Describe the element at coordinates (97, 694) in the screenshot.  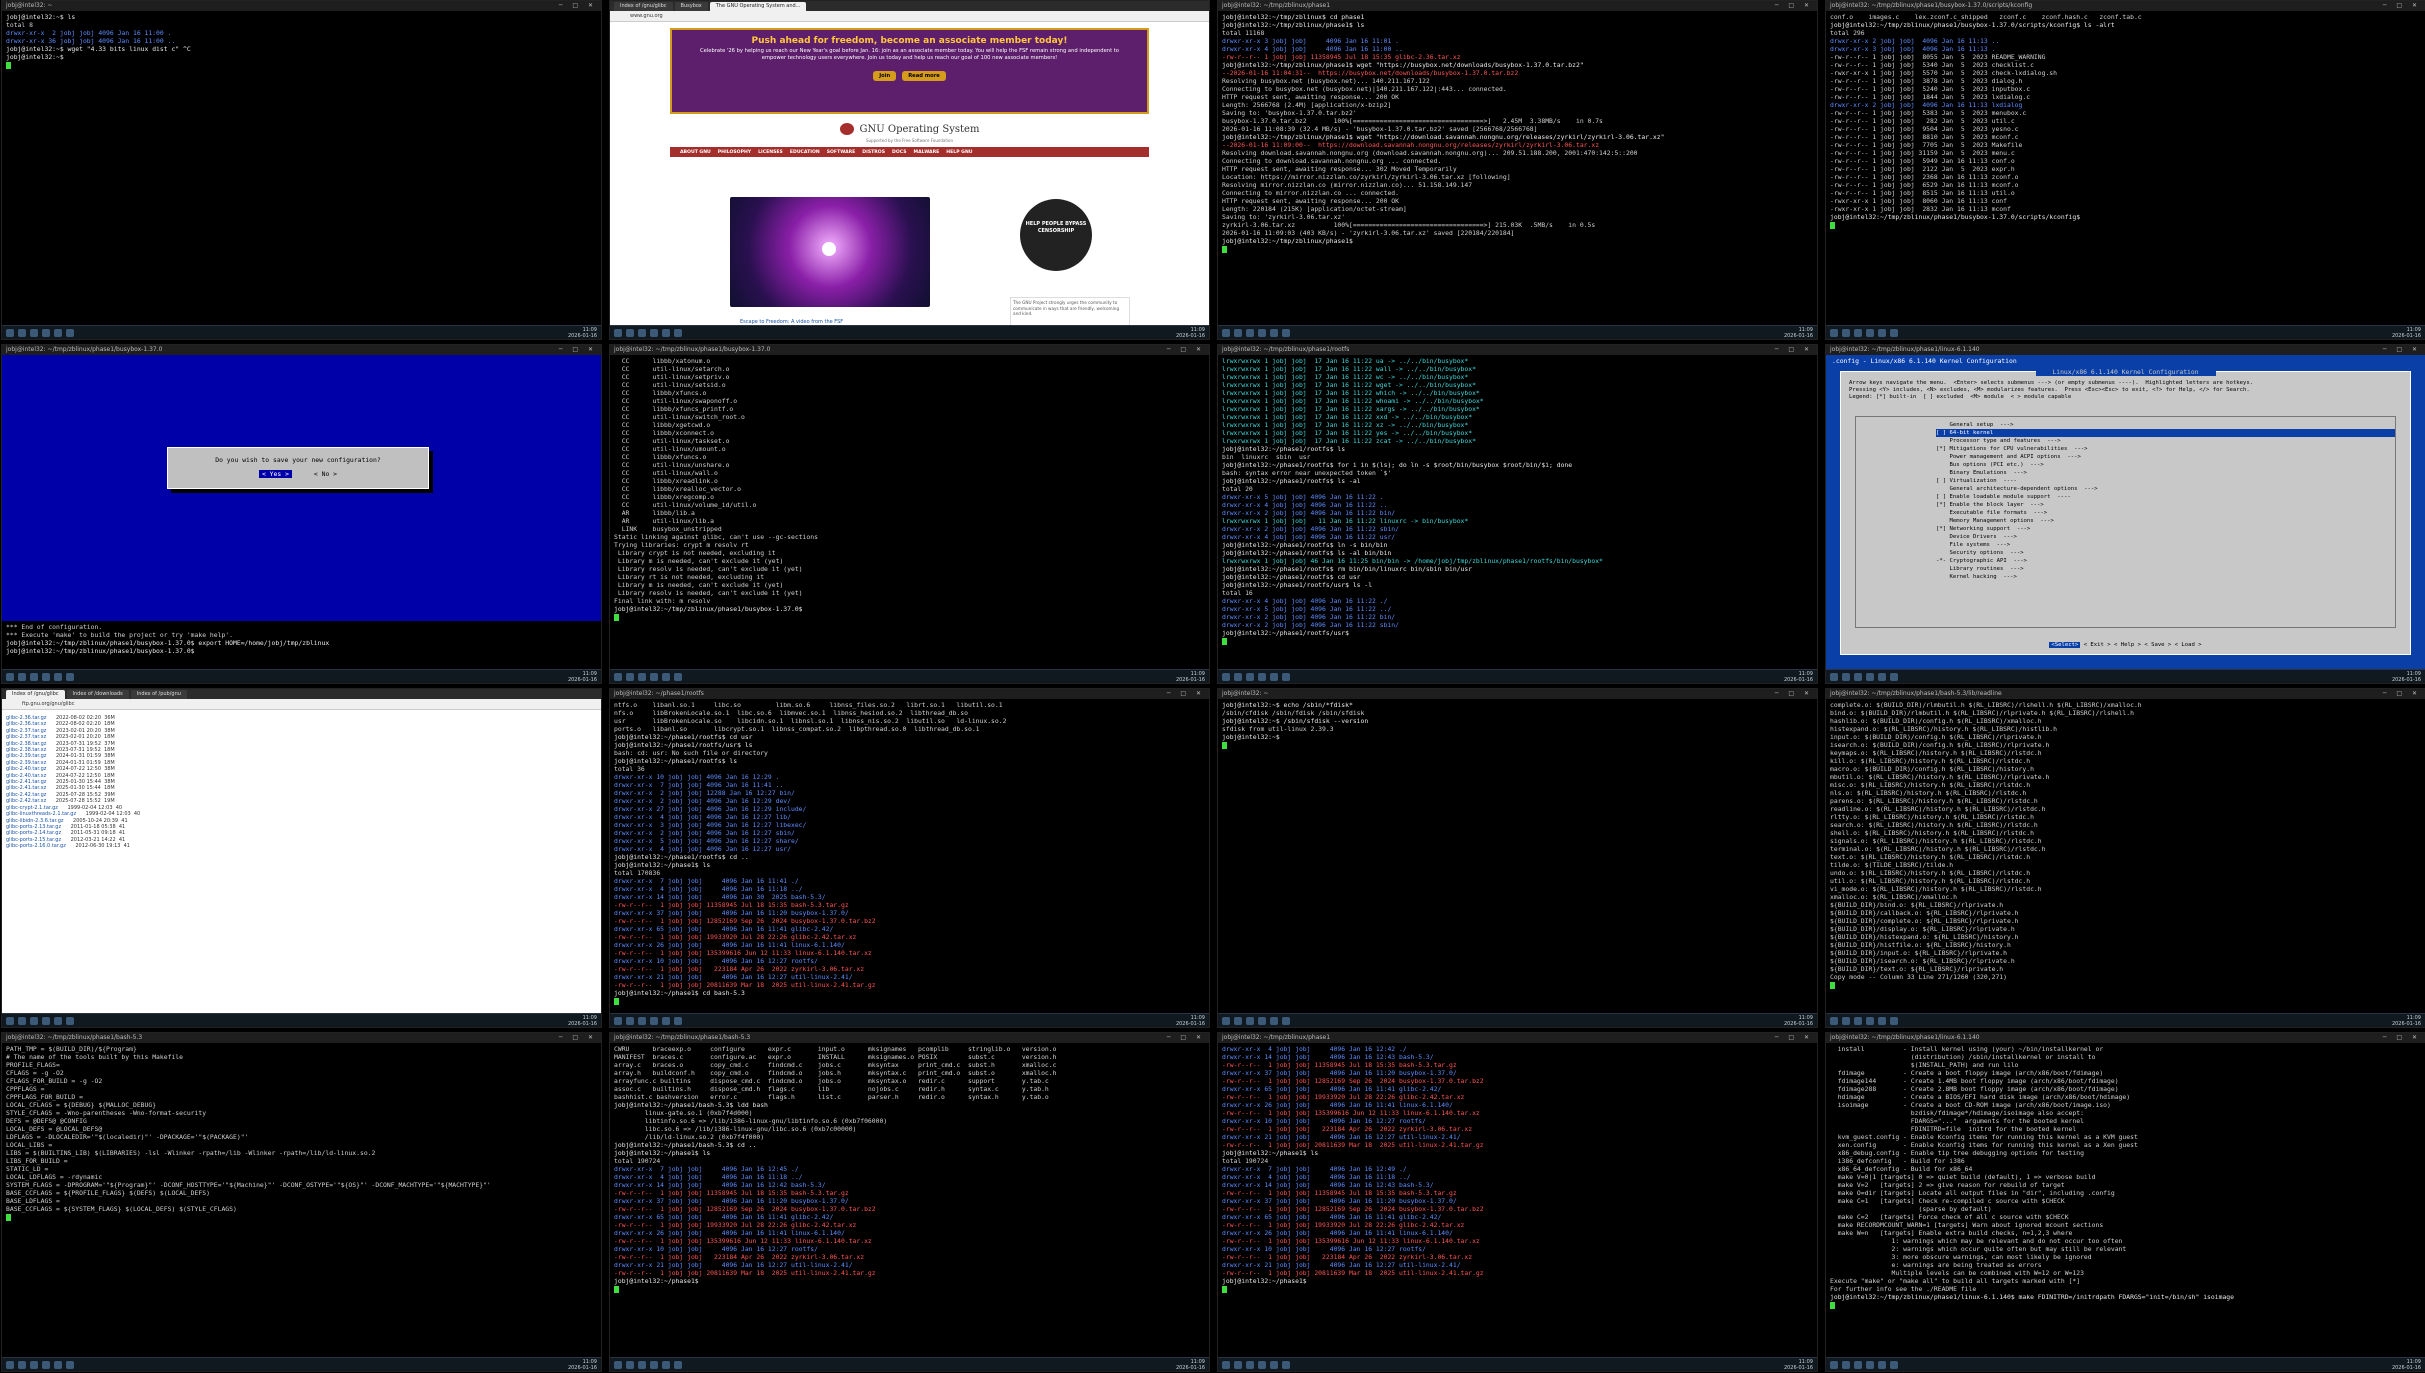
I see `browser-tab: Index of /downloads` at that location.